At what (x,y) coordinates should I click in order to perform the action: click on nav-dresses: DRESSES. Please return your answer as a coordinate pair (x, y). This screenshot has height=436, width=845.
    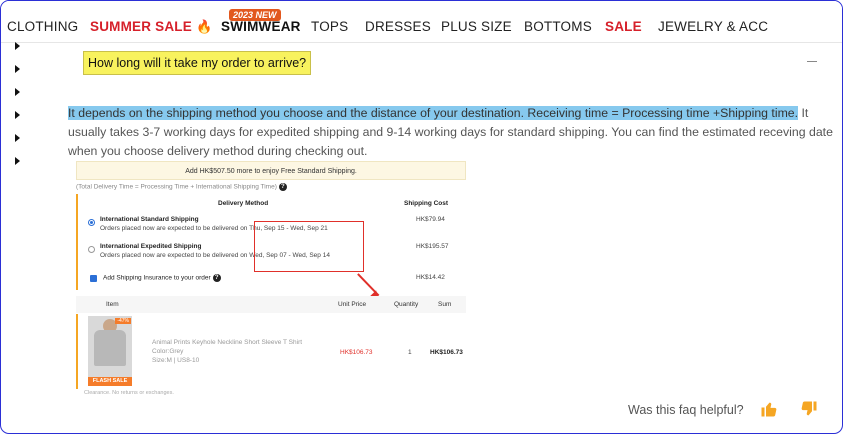
    Looking at the image, I should click on (398, 26).